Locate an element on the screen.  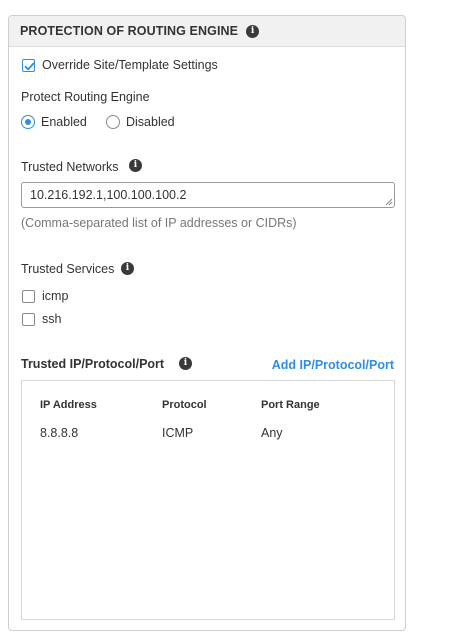
override-label: Override Site/Template Settings is located at coordinates (130, 65).